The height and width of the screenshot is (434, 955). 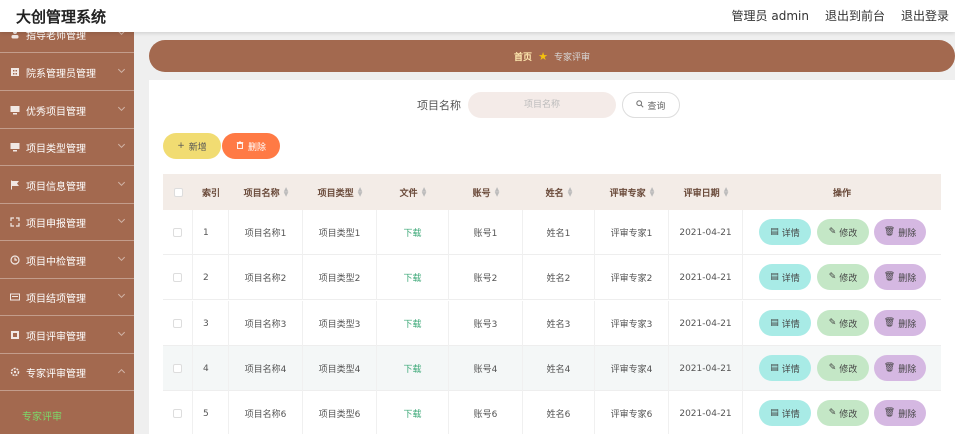 What do you see at coordinates (413, 192) in the screenshot?
I see `header-file: 文件 ▲ ▼` at bounding box center [413, 192].